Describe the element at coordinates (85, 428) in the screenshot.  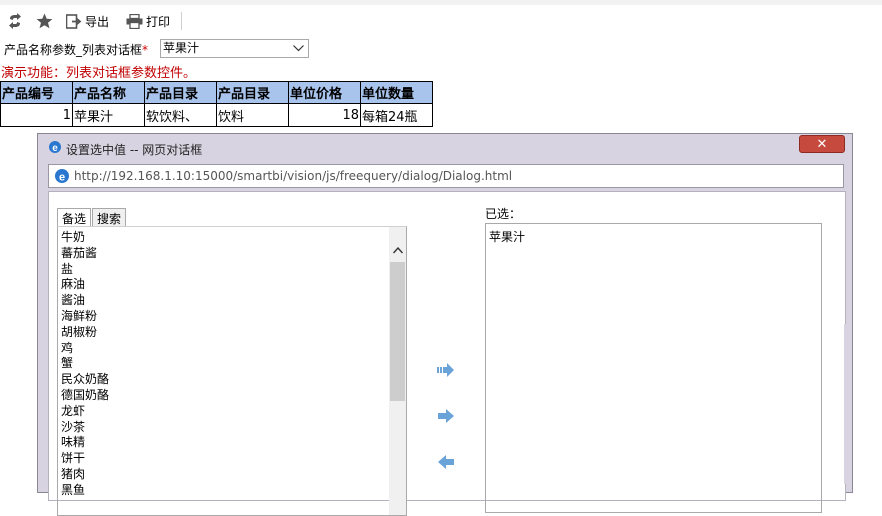
I see `list-item: 沙茶` at that location.